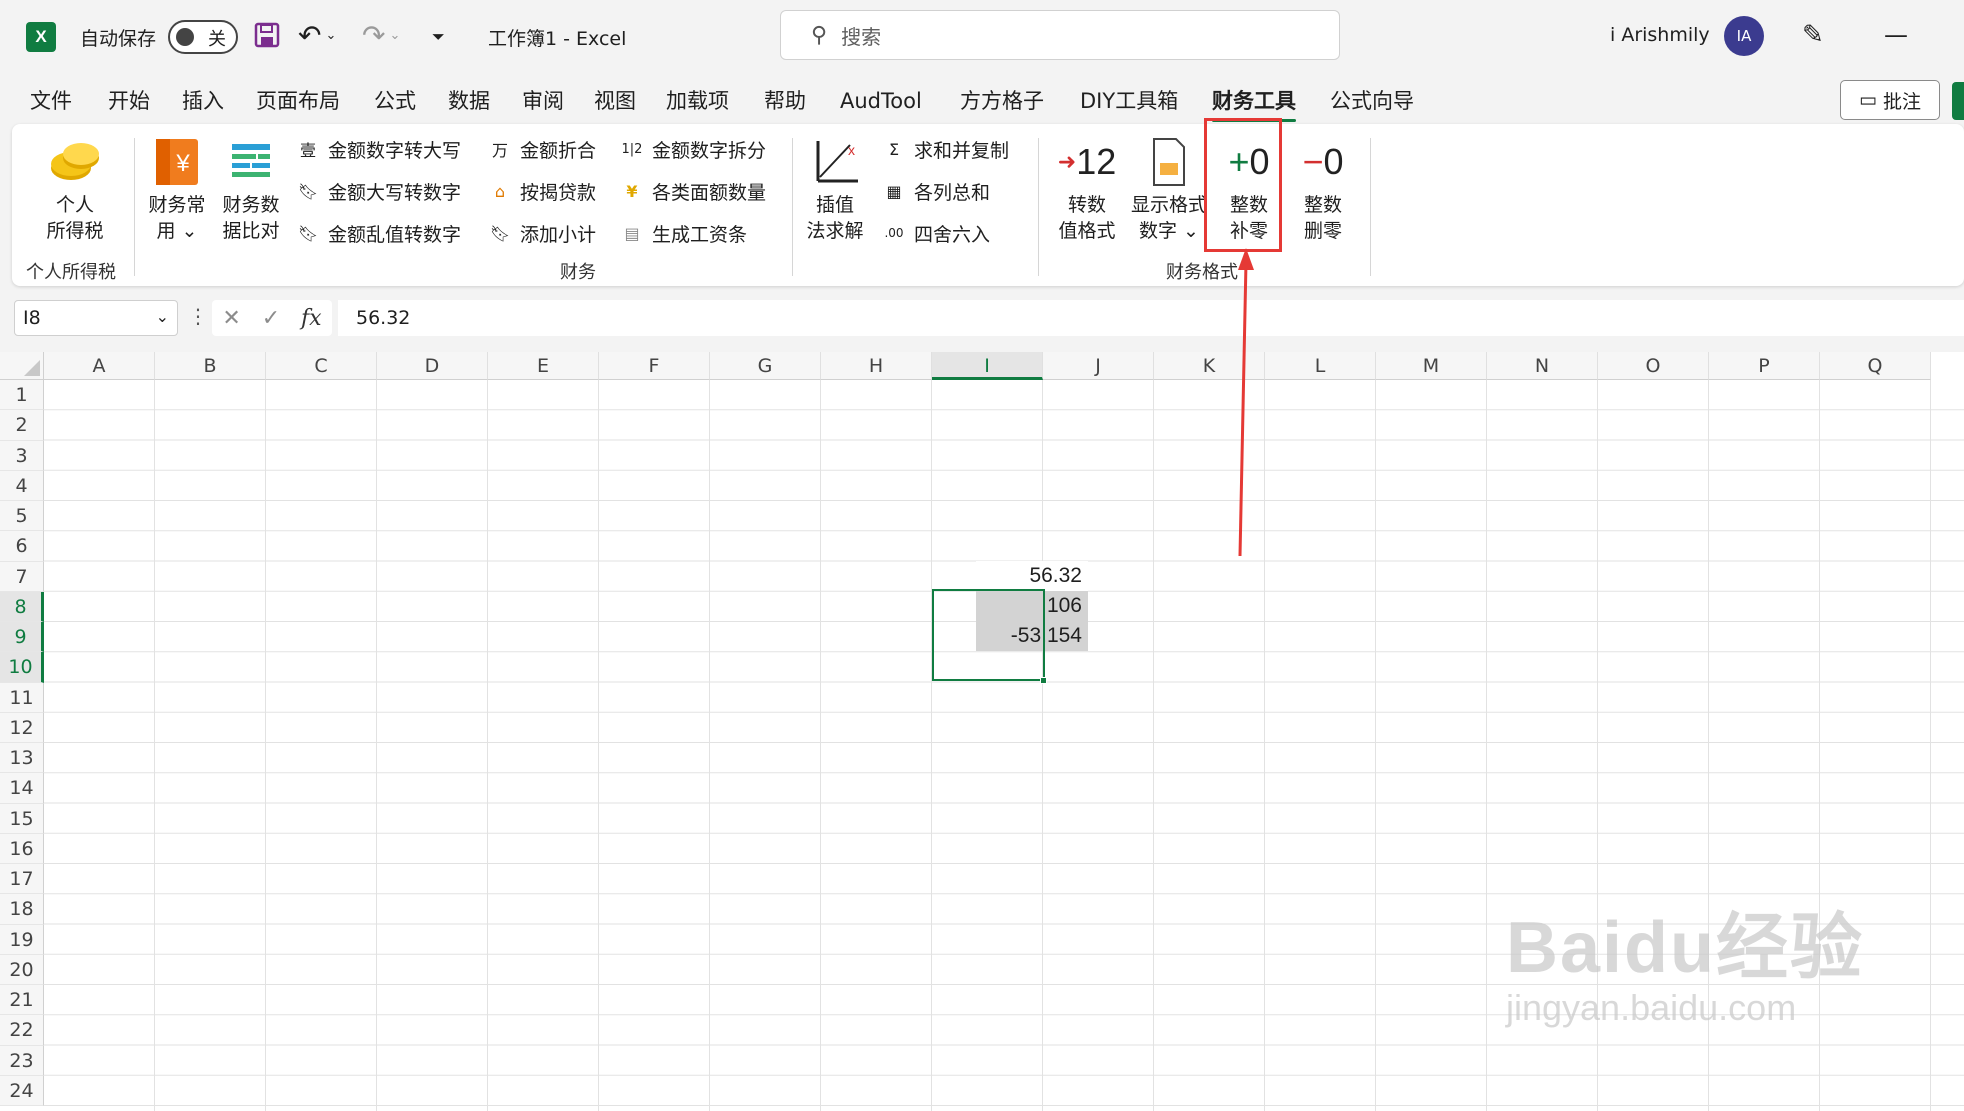 The width and height of the screenshot is (1964, 1111). What do you see at coordinates (542, 149) in the screenshot?
I see `amount-convert-button: 万金额折合` at bounding box center [542, 149].